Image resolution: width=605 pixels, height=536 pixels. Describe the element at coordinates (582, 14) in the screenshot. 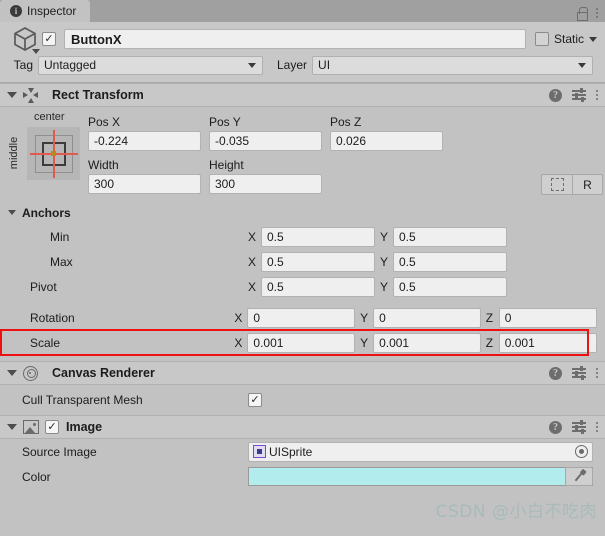

I see `lock-icon` at that location.